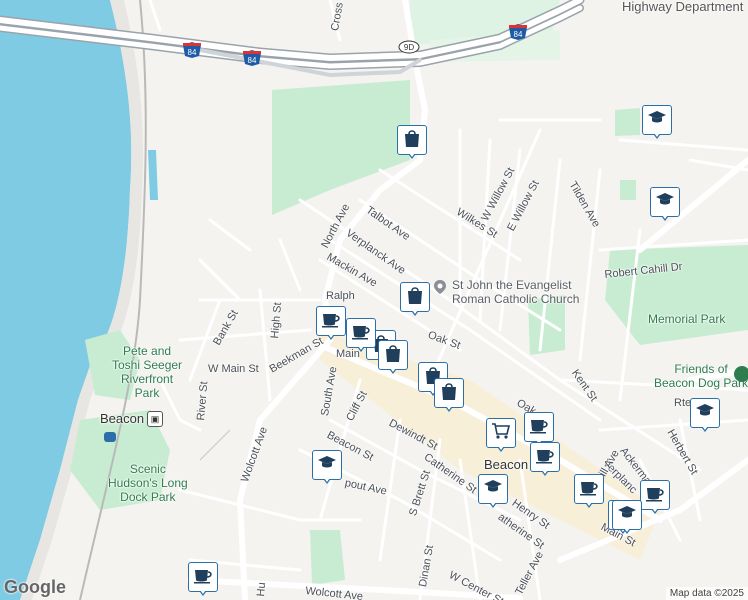  I want to click on svg-text: 9D, so click(409, 47).